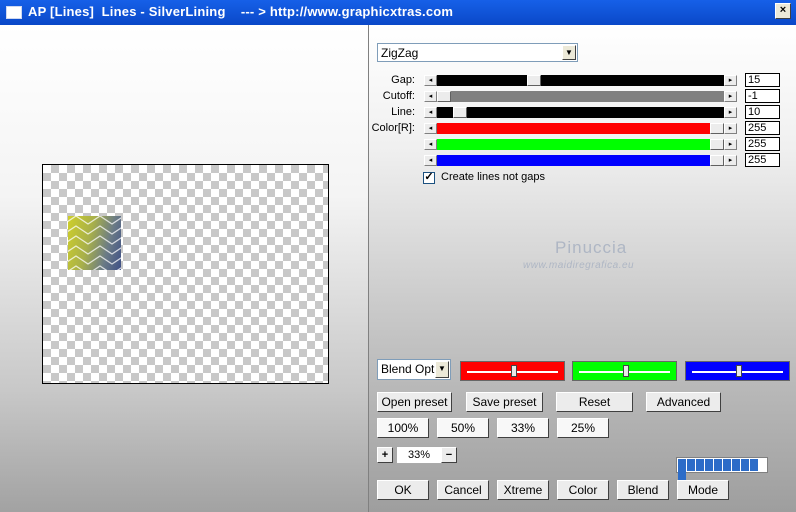 This screenshot has height=512, width=796. I want to click on preview-zigzag-tile, so click(94, 243).